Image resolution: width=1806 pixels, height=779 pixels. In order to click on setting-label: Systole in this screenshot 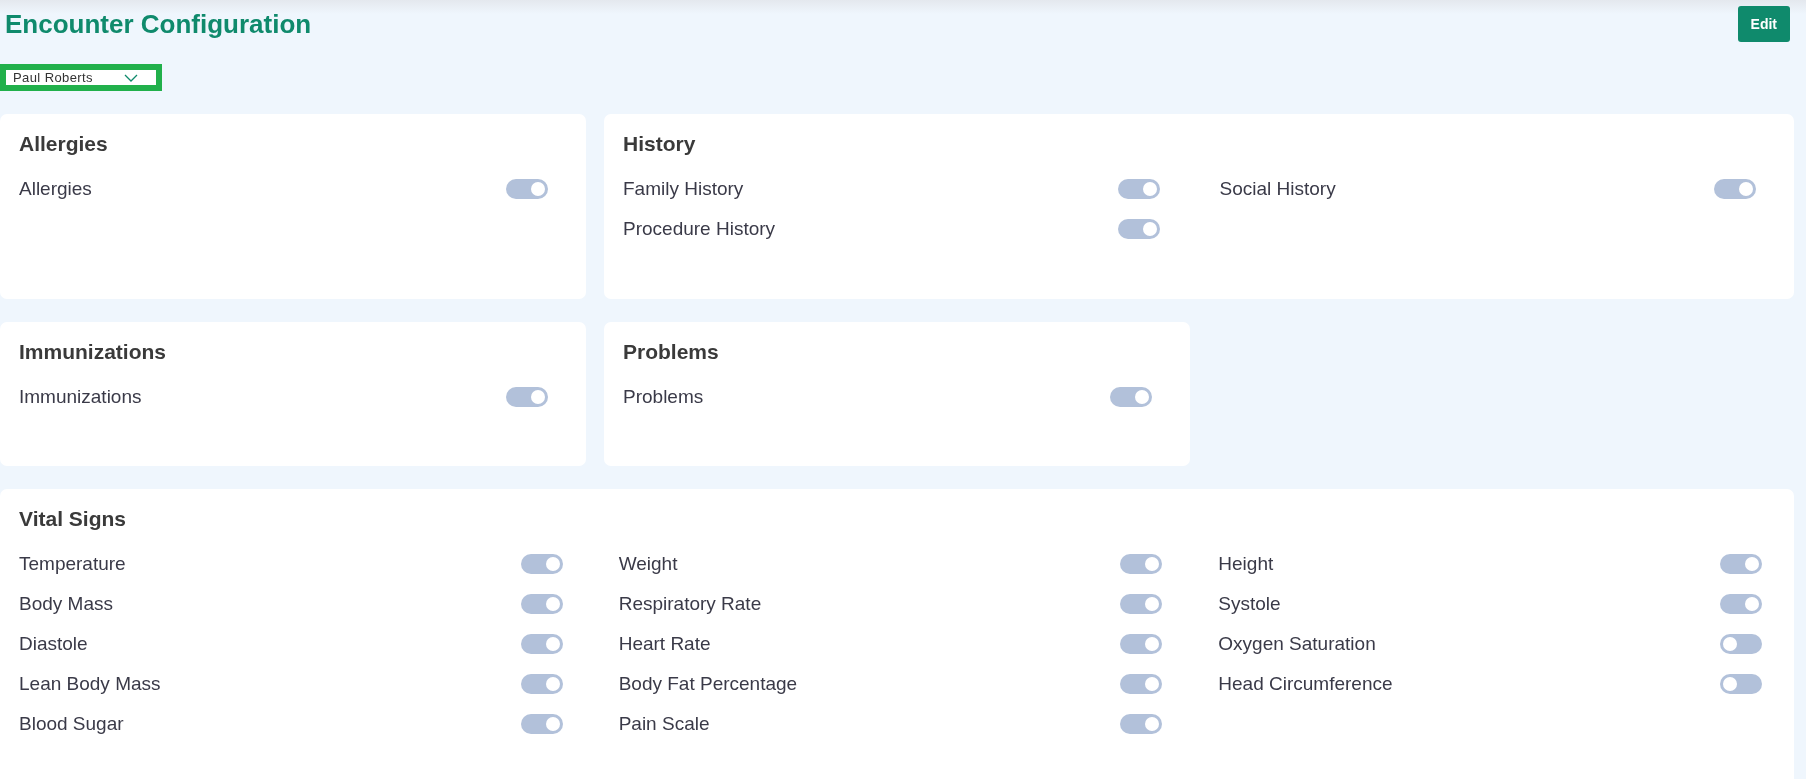, I will do `click(1249, 604)`.